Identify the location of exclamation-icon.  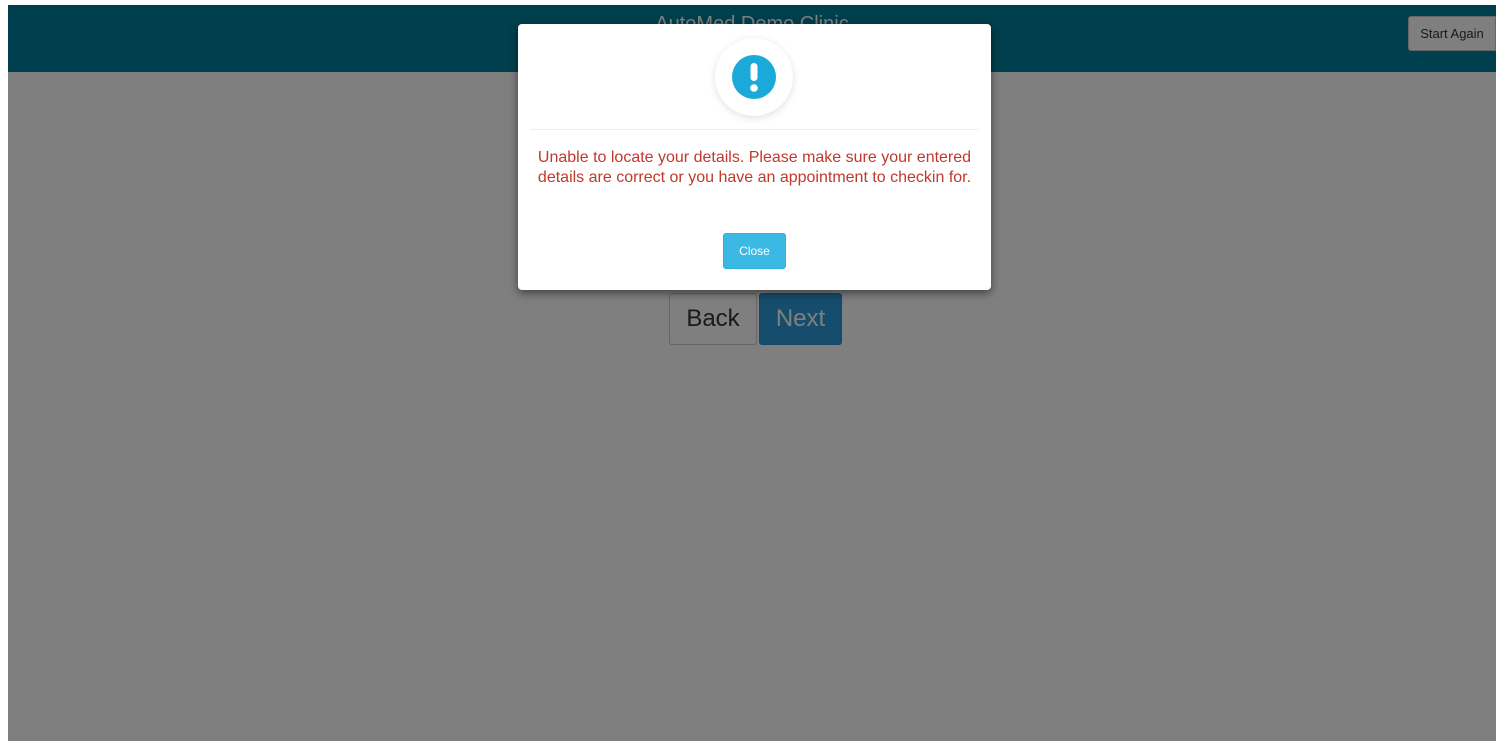
(754, 77).